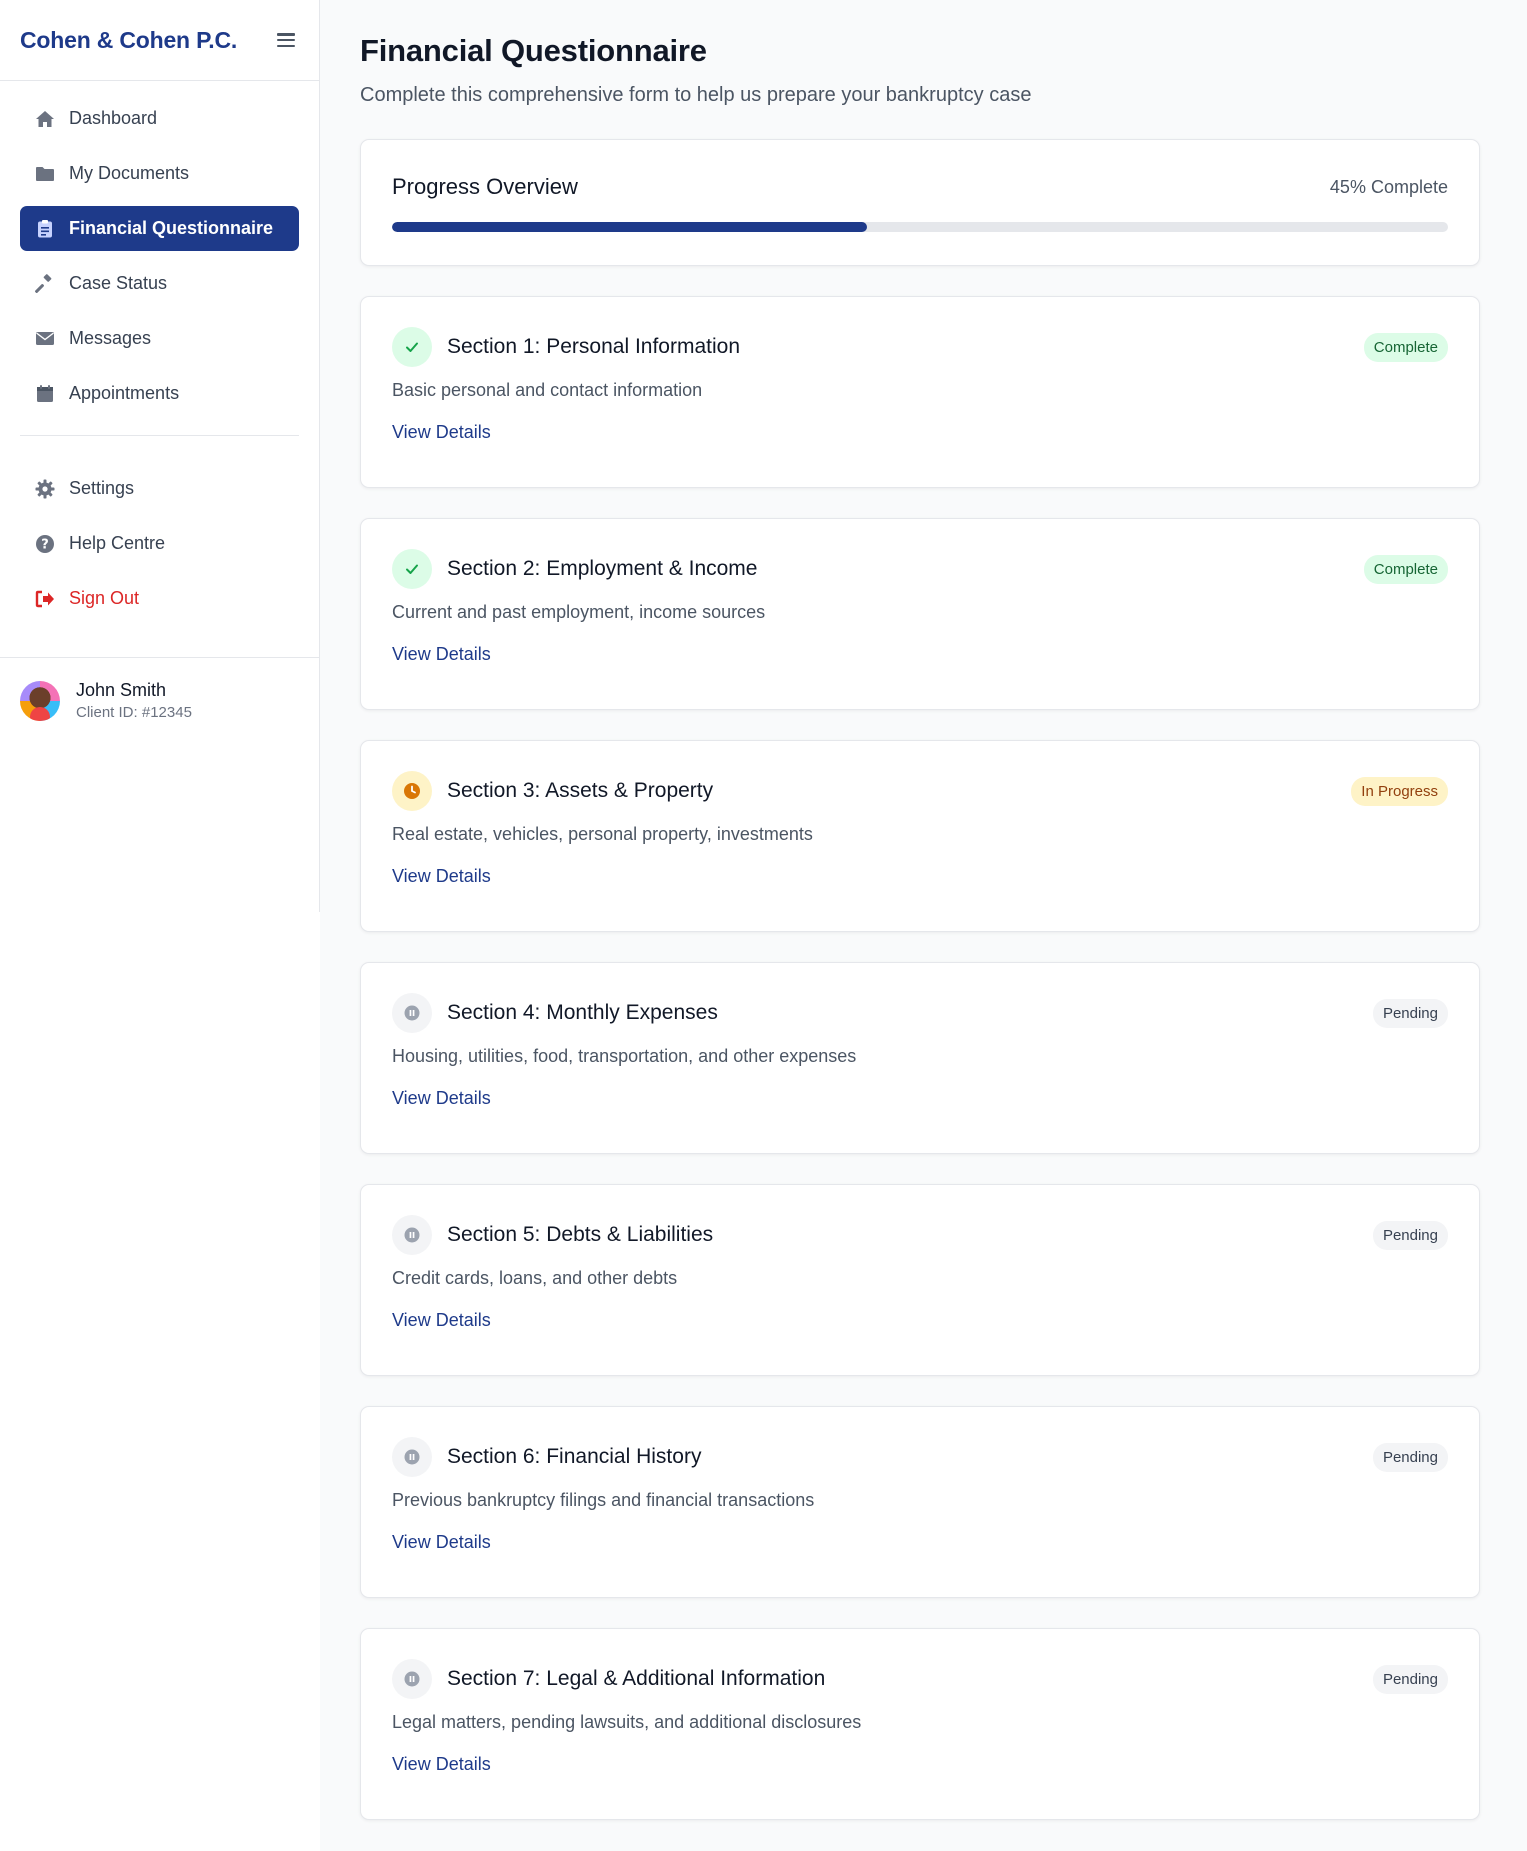 This screenshot has width=1527, height=1851. What do you see at coordinates (412, 791) in the screenshot?
I see `clock-icon` at bounding box center [412, 791].